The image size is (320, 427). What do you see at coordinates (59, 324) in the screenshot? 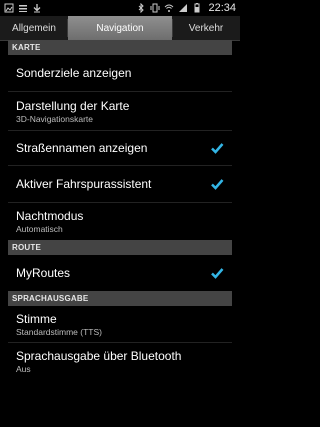
I see `setting-text: Stimme Standardstimme (TTS)` at bounding box center [59, 324].